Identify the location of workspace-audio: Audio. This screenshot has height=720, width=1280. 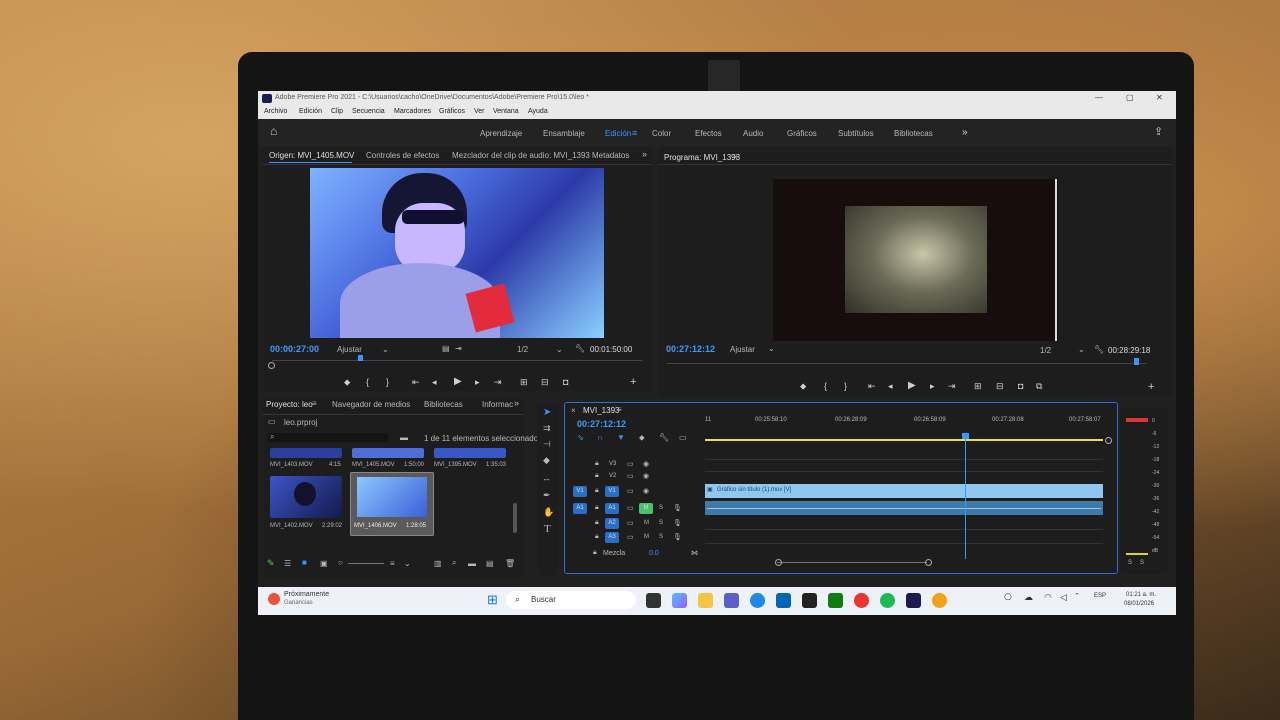
(753, 133).